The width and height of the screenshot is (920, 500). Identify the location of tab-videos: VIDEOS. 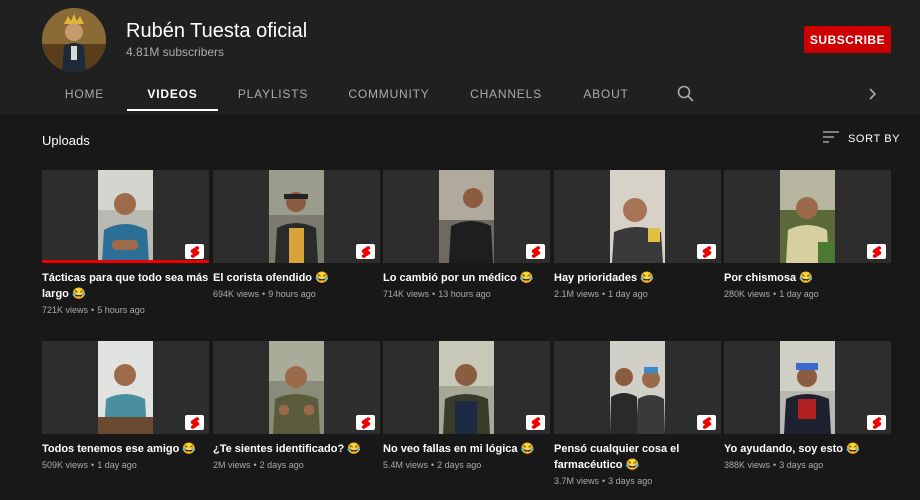
(172, 94).